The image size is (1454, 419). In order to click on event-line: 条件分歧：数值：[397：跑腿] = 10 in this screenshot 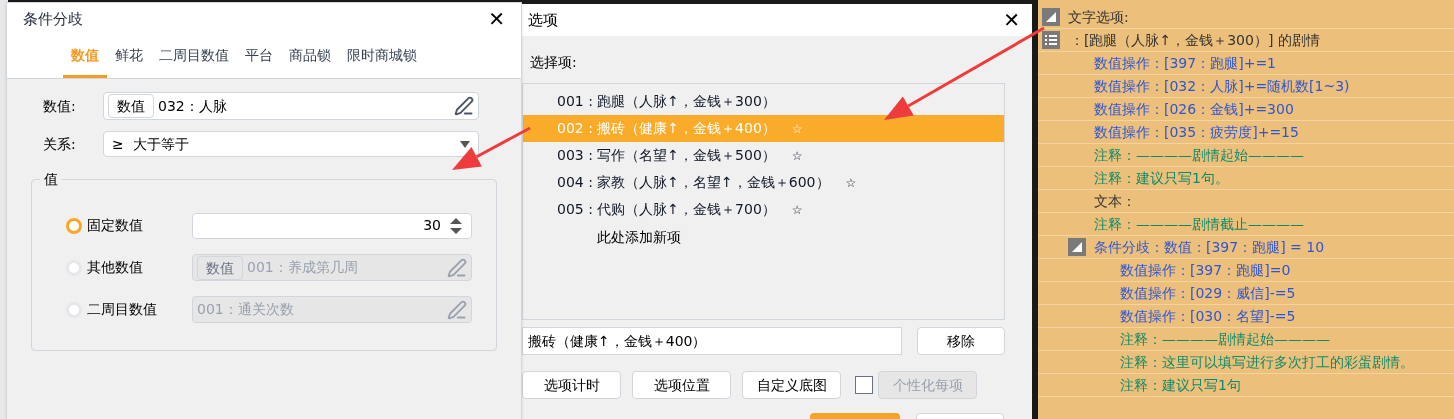, I will do `click(1209, 247)`.